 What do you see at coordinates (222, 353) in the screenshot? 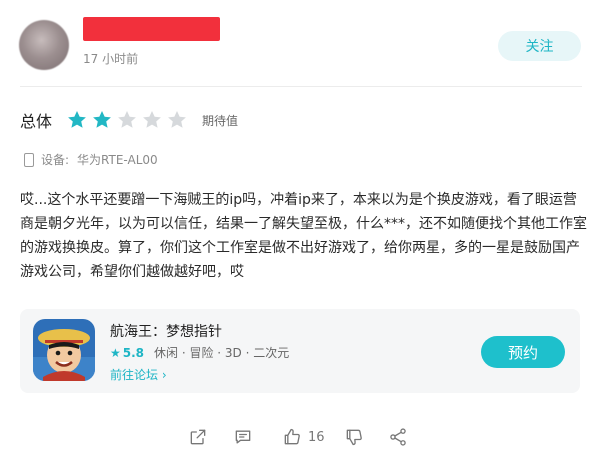
I see `game-tags: 休闲 · 冒险 · 3D · 二次元` at bounding box center [222, 353].